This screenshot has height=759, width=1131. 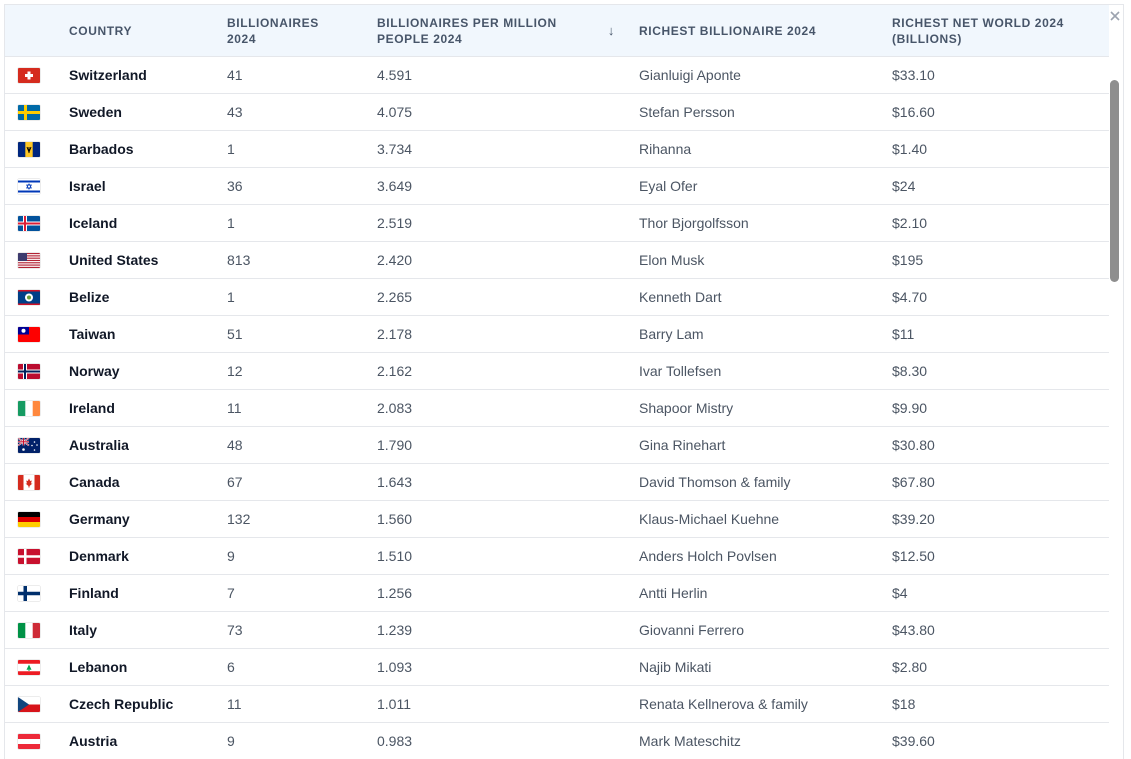 I want to click on net-worth-cell: $1.40, so click(x=910, y=149).